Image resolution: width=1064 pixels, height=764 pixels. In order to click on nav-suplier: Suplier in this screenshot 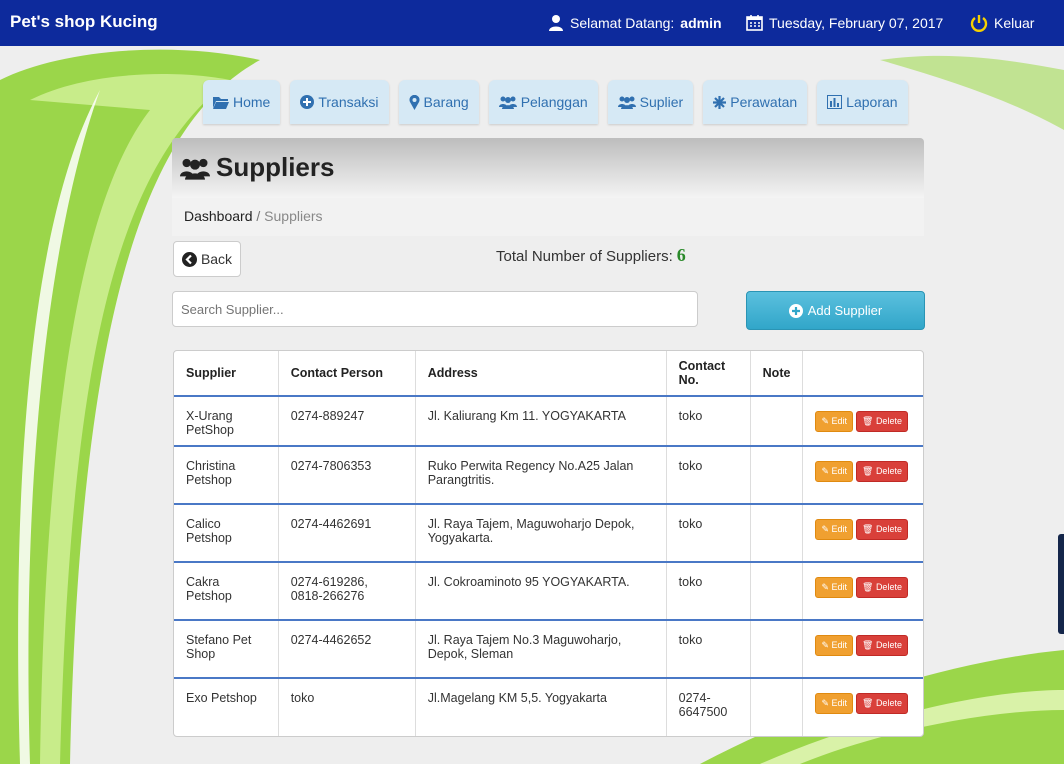, I will do `click(650, 102)`.